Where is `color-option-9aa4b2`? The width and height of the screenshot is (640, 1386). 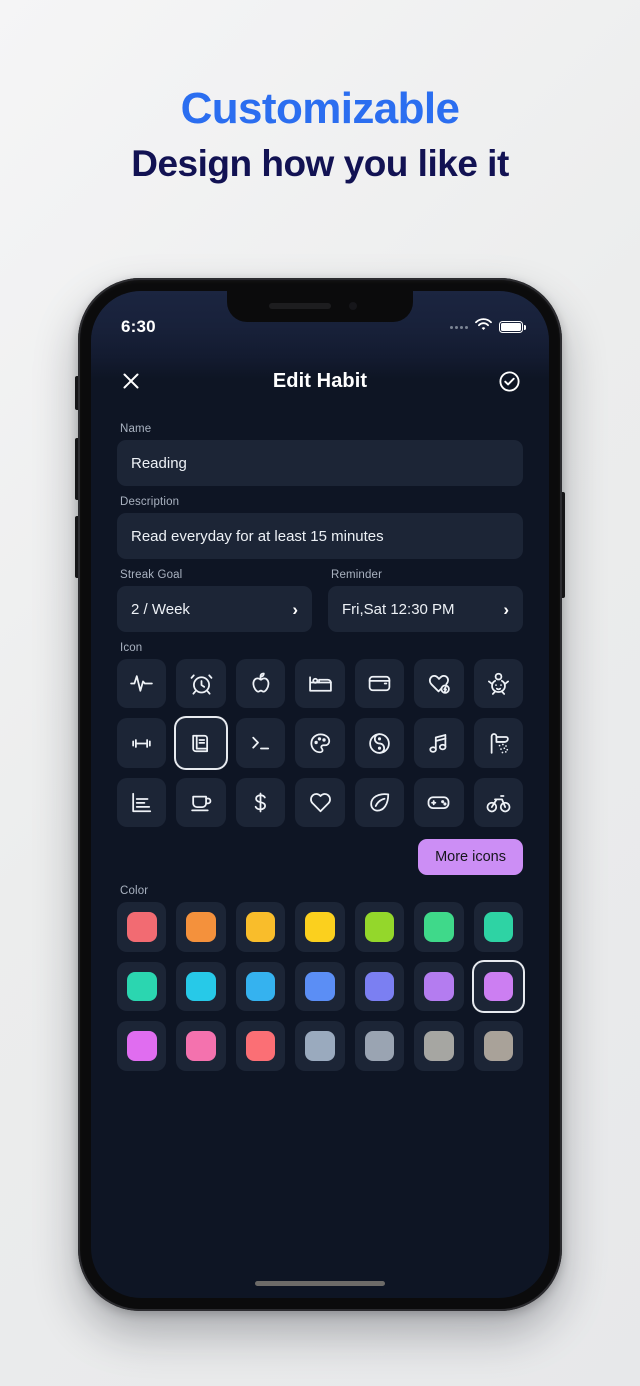 color-option-9aa4b2 is located at coordinates (379, 1046).